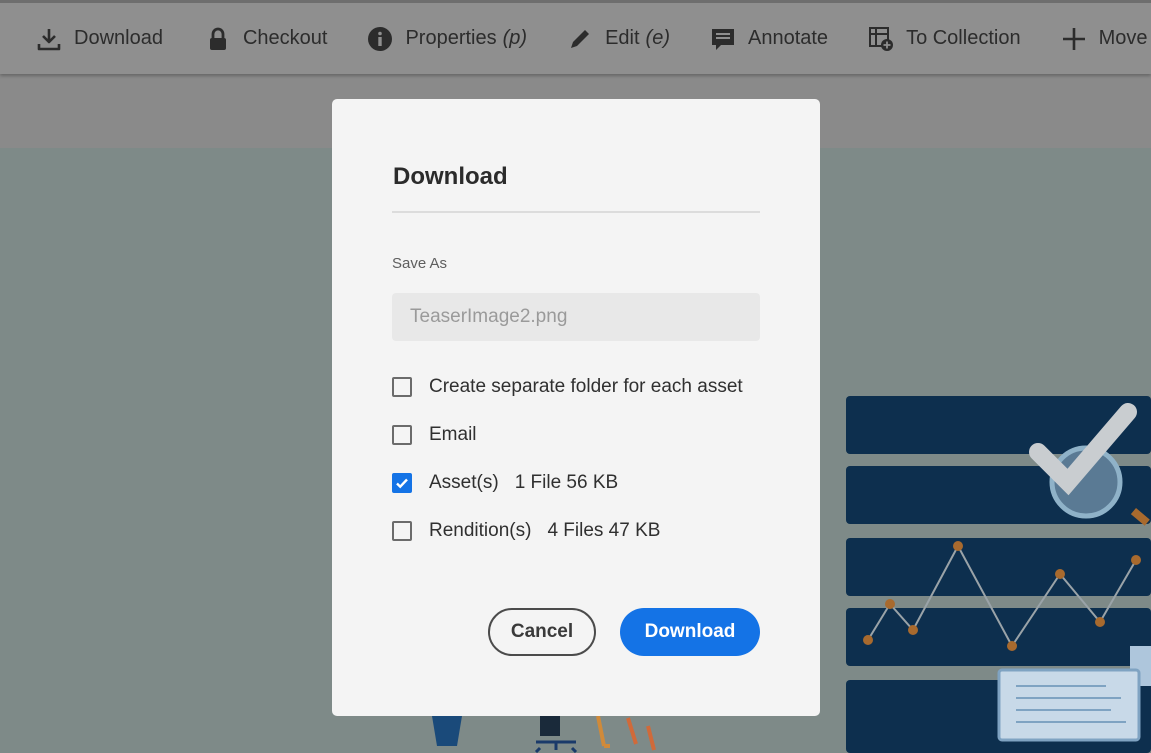 The height and width of the screenshot is (753, 1151). I want to click on assets-checkbox, so click(402, 483).